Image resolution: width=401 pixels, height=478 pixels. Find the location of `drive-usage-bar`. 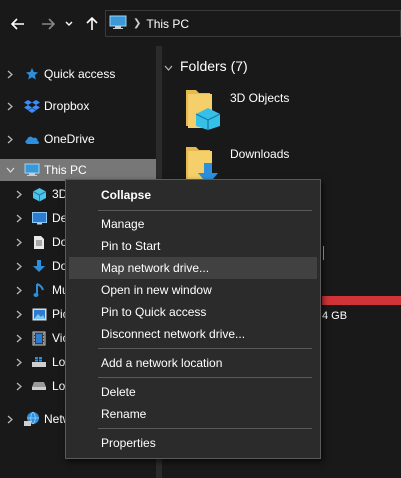

drive-usage-bar is located at coordinates (361, 300).